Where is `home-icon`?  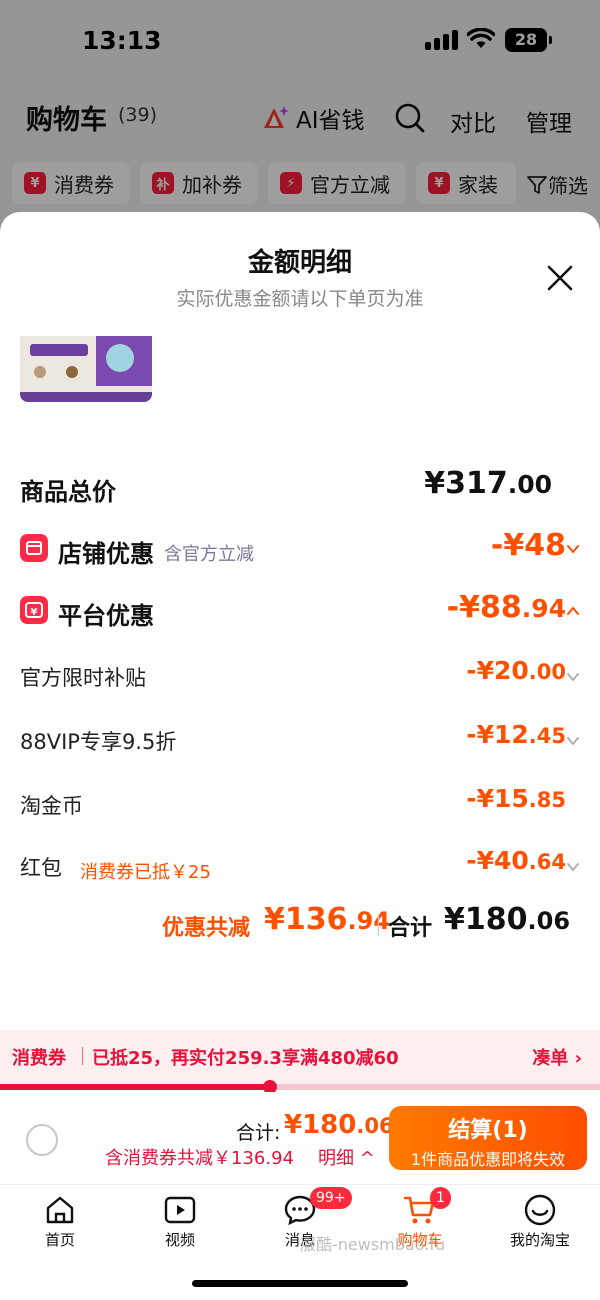
home-icon is located at coordinates (60, 1210).